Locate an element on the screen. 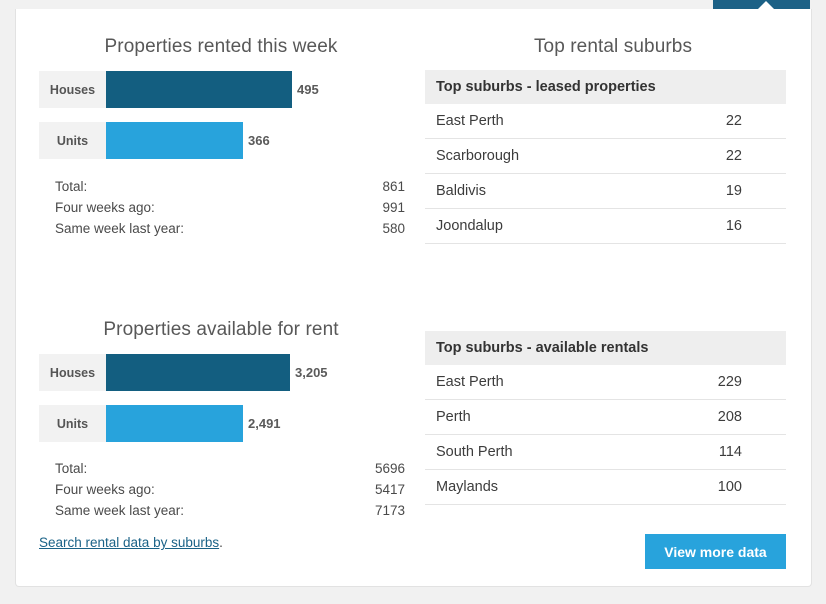  table-header-leased: Top suburbs - leased properties is located at coordinates (605, 87).